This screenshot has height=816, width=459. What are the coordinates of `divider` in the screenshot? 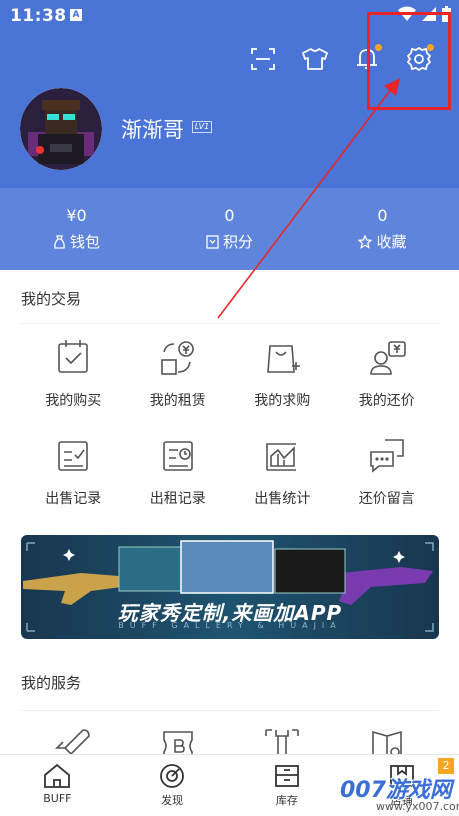 It's located at (230, 710).